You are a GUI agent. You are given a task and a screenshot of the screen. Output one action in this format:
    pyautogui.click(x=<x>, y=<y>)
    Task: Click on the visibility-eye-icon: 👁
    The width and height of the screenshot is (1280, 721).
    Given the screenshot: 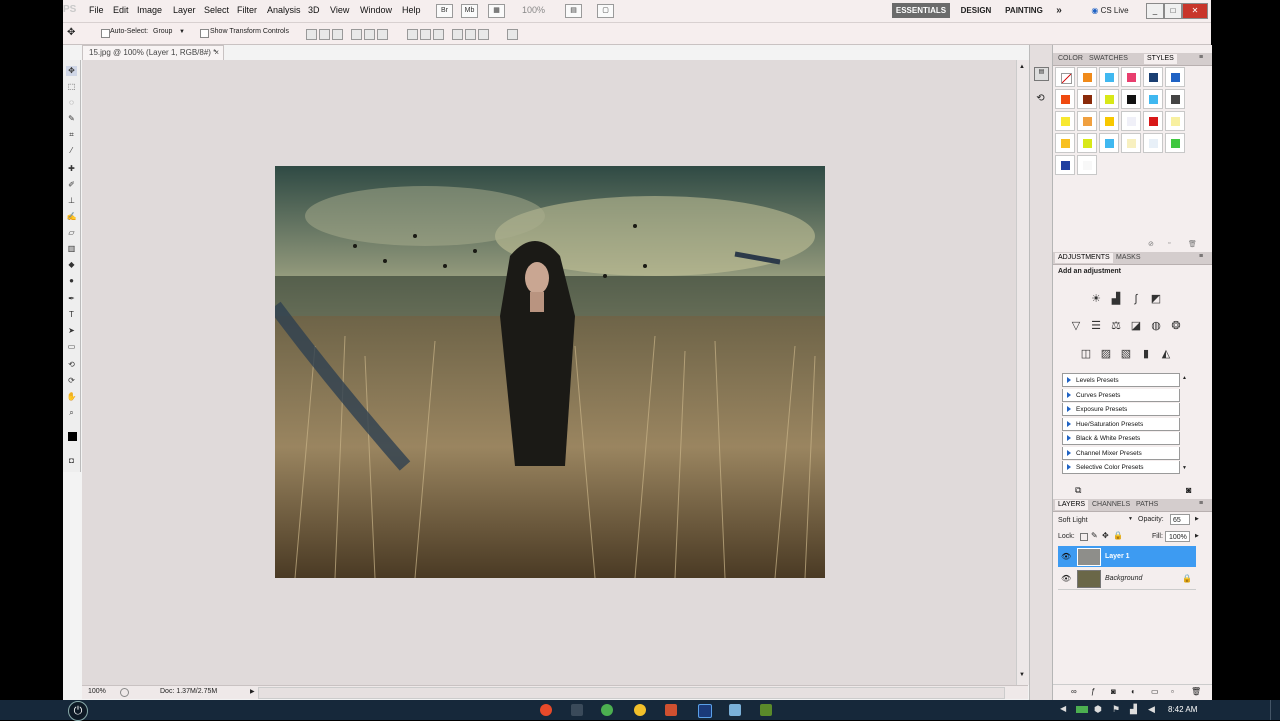 What is the action you would take?
    pyautogui.click(x=1066, y=578)
    